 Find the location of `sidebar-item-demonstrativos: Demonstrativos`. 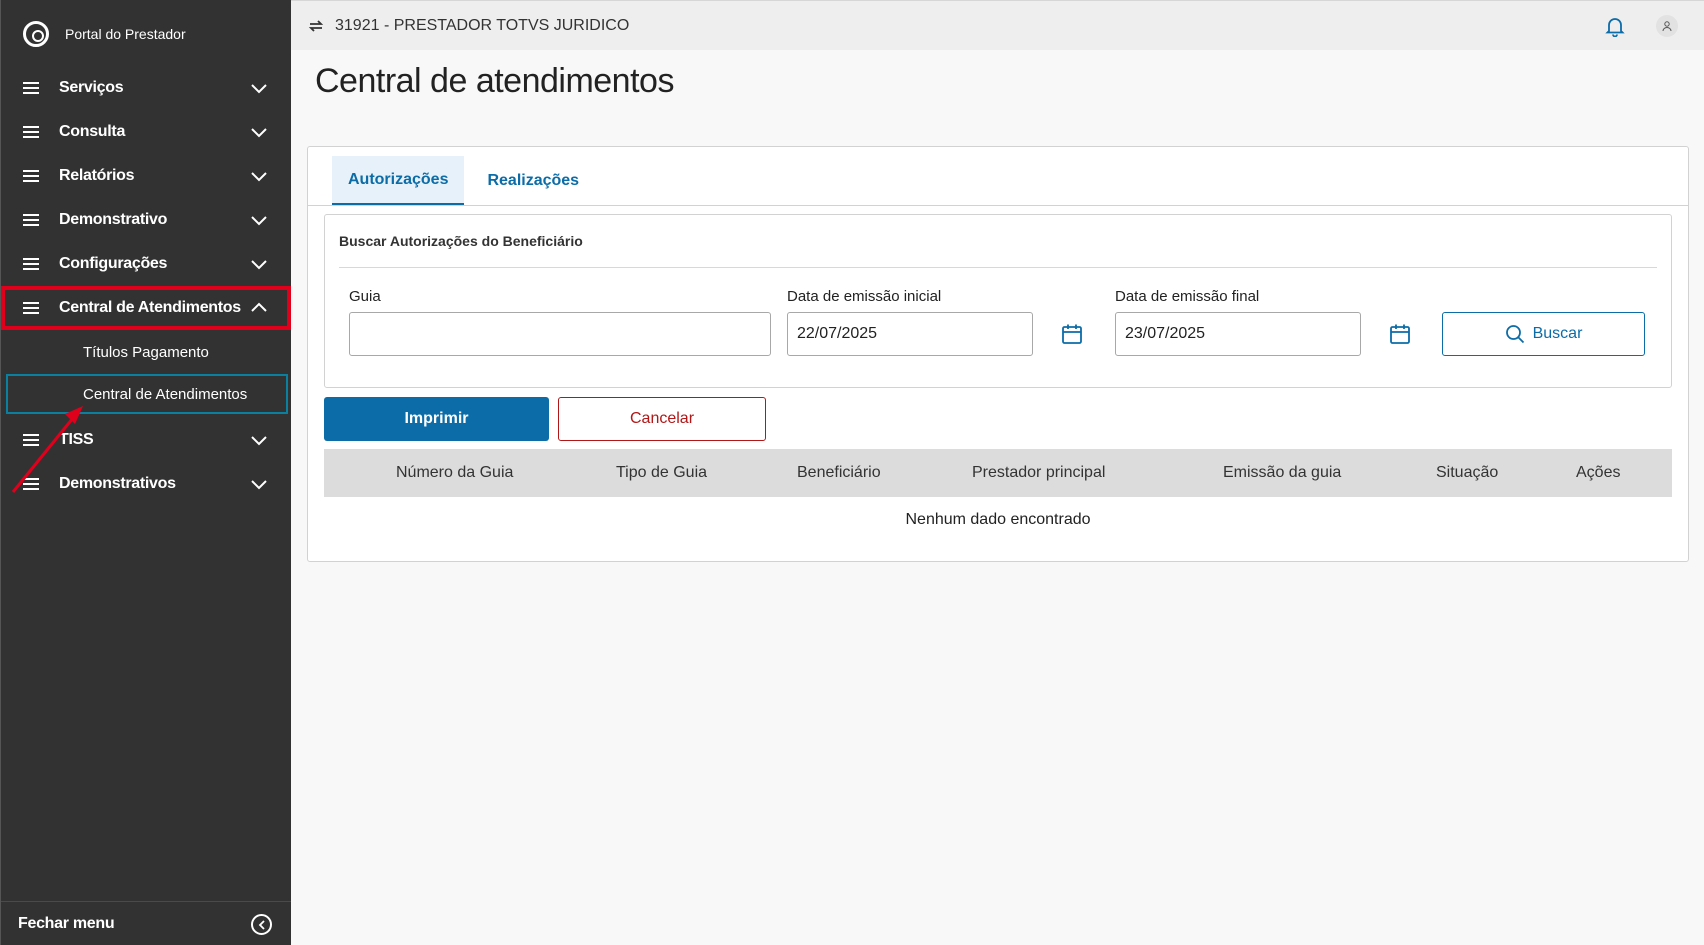

sidebar-item-demonstrativos: Demonstrativos is located at coordinates (146, 484).